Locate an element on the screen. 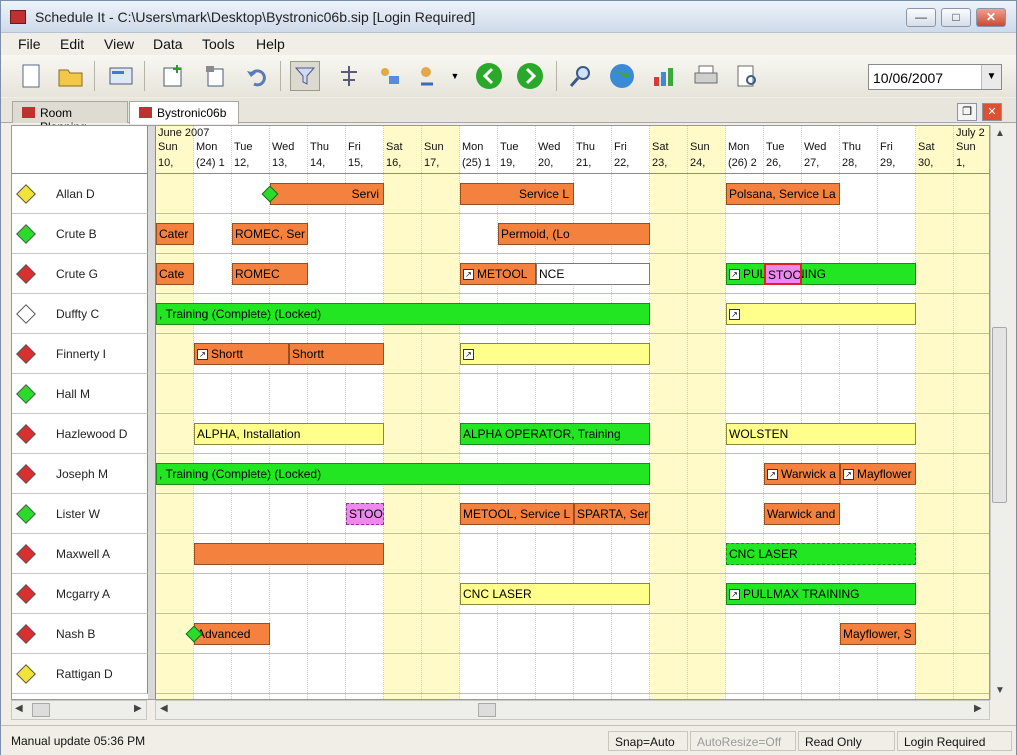 Image resolution: width=1017 pixels, height=755 pixels. resource-row: Rattigan D is located at coordinates (80, 674).